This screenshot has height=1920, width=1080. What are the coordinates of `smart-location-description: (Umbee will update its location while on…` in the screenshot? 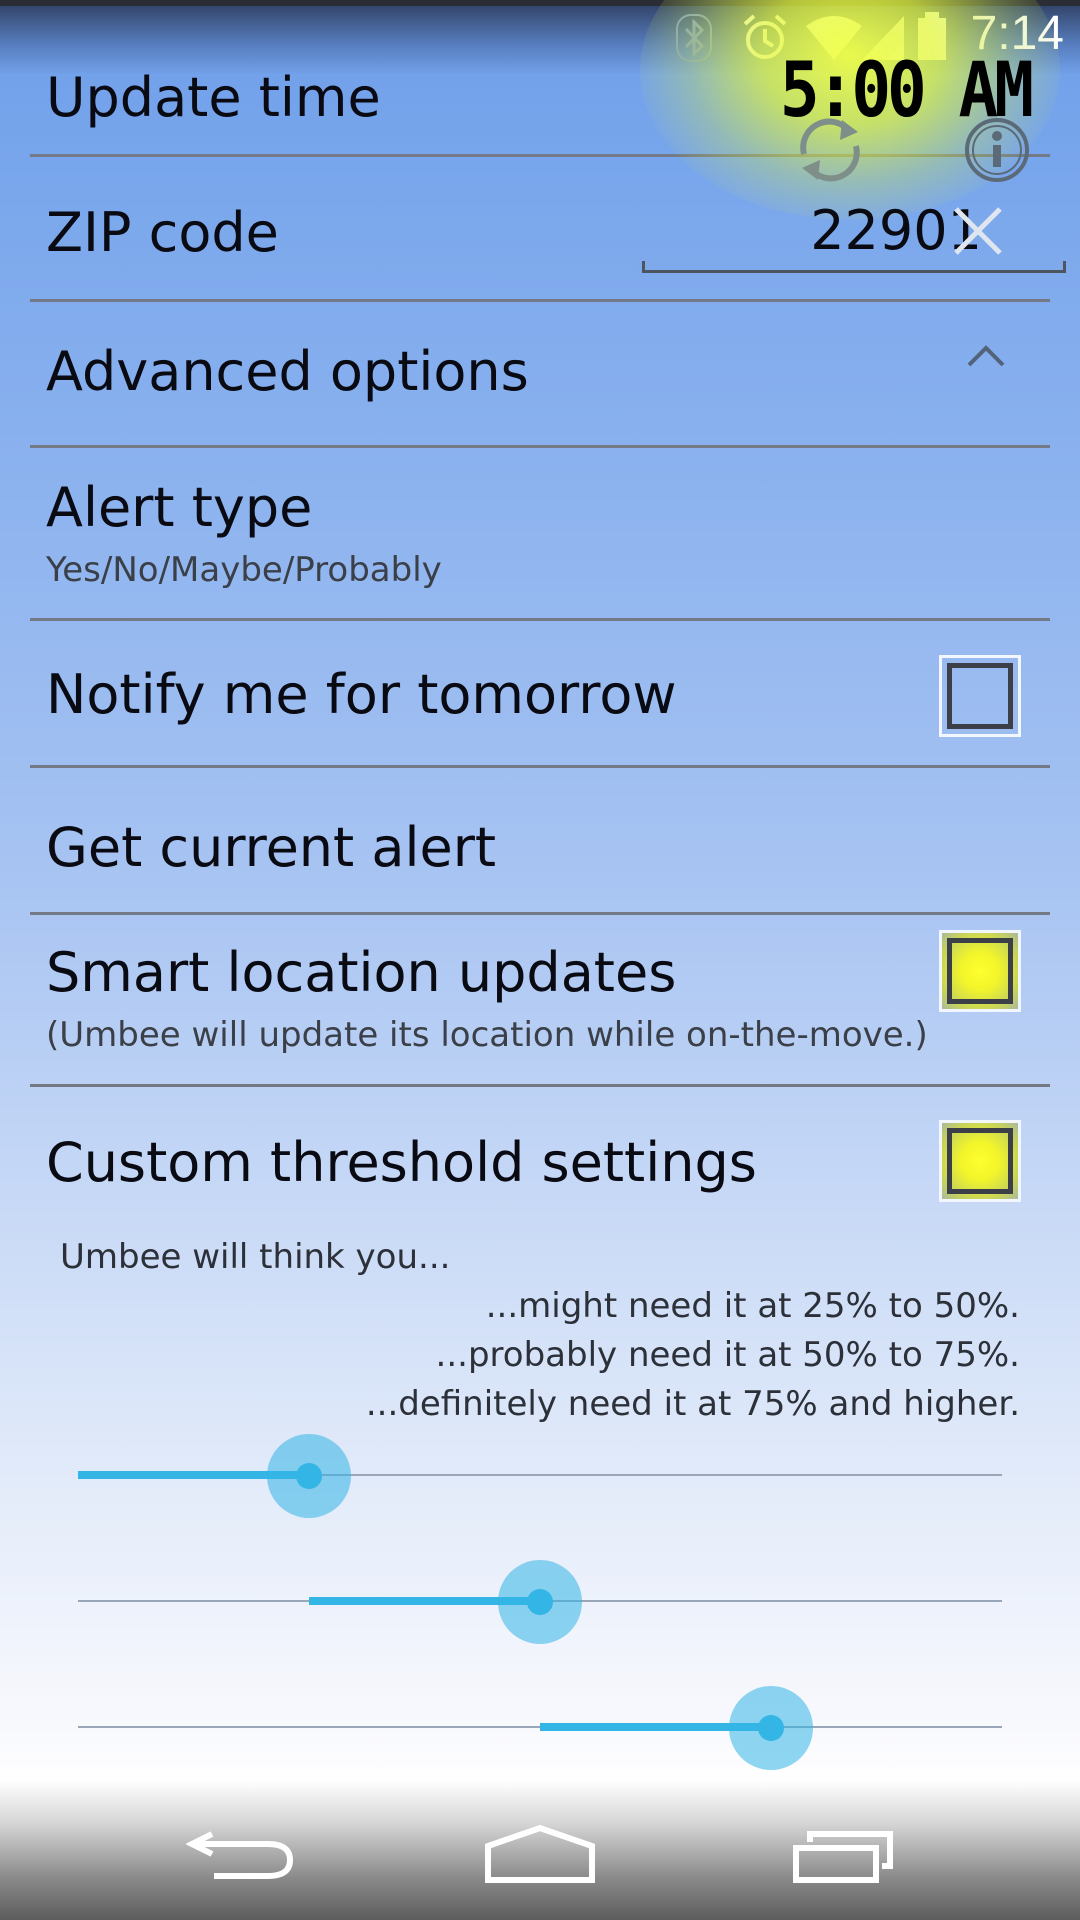 It's located at (487, 1035).